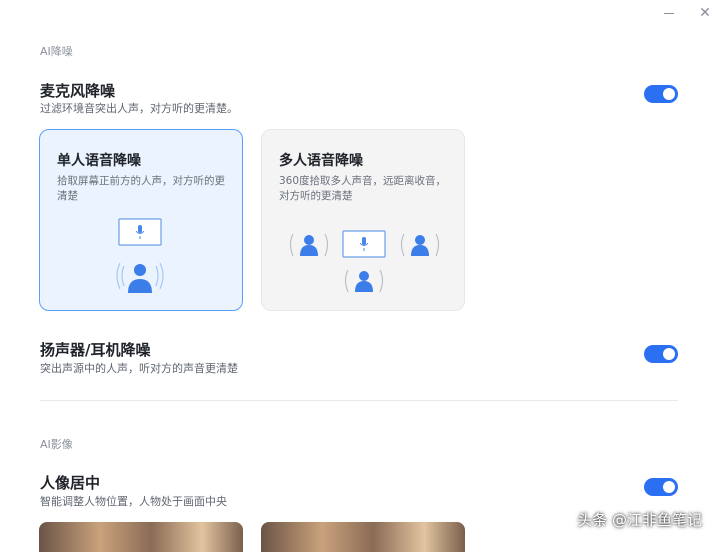 This screenshot has width=720, height=552. What do you see at coordinates (309, 245) in the screenshot?
I see `person-icon-left` at bounding box center [309, 245].